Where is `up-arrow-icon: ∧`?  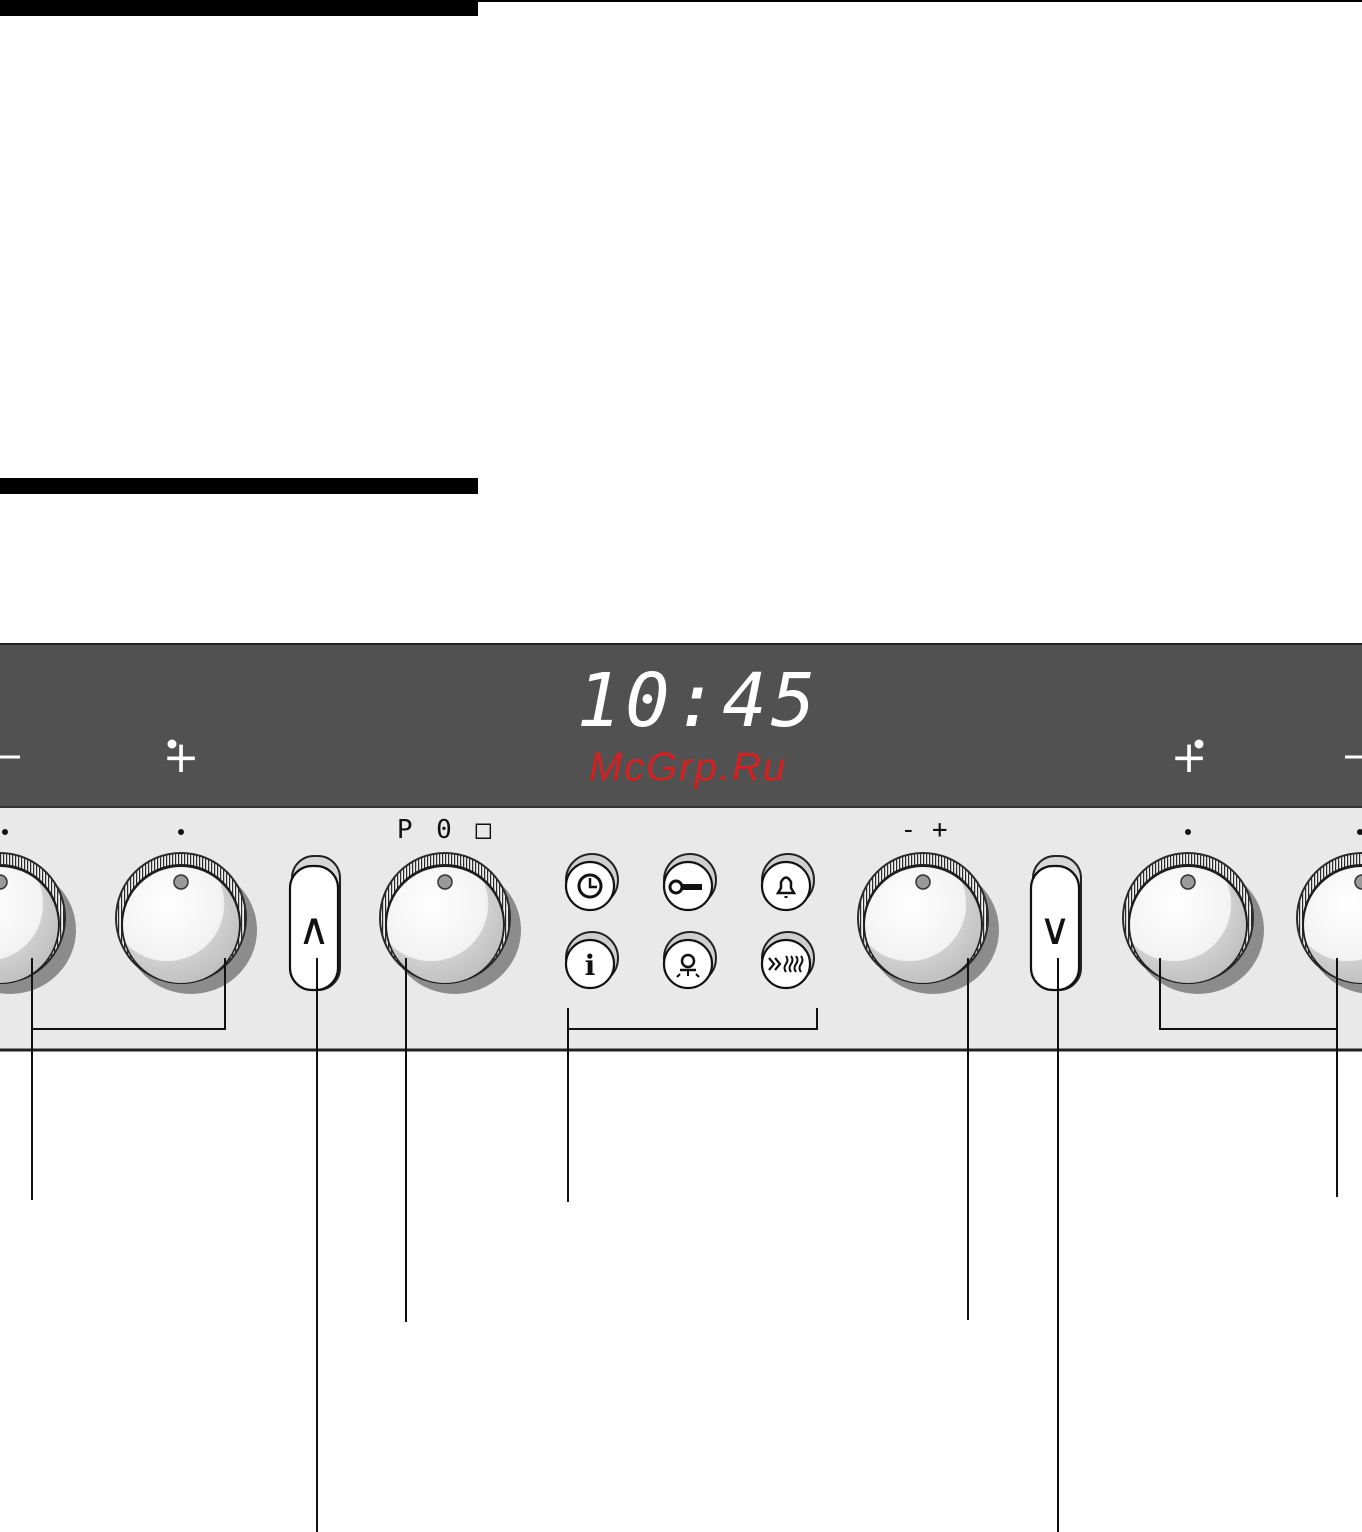 up-arrow-icon: ∧ is located at coordinates (314, 929).